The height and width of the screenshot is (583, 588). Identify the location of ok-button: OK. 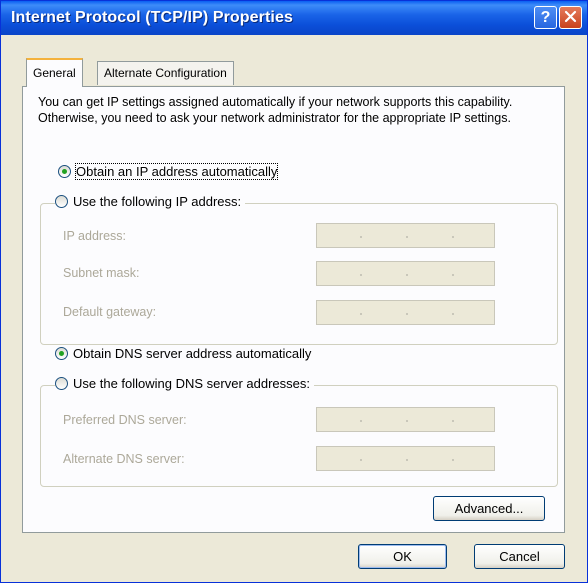
(402, 556).